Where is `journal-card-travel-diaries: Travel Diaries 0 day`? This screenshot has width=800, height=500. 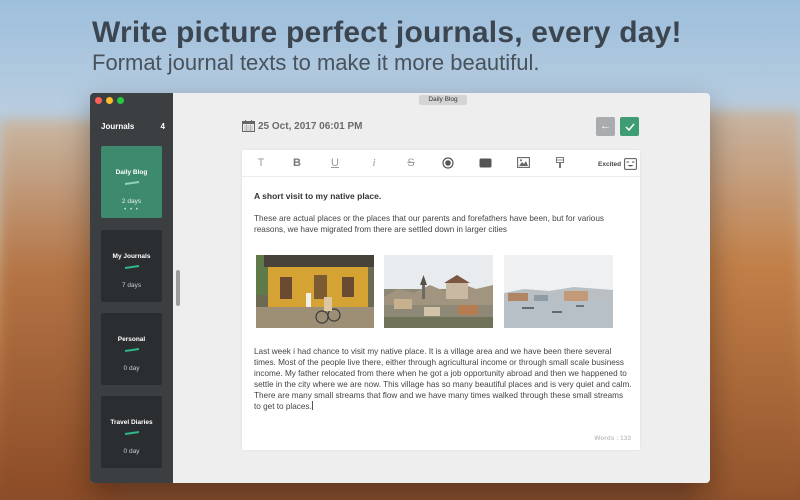
journal-card-travel-diaries: Travel Diaries 0 day is located at coordinates (131, 432).